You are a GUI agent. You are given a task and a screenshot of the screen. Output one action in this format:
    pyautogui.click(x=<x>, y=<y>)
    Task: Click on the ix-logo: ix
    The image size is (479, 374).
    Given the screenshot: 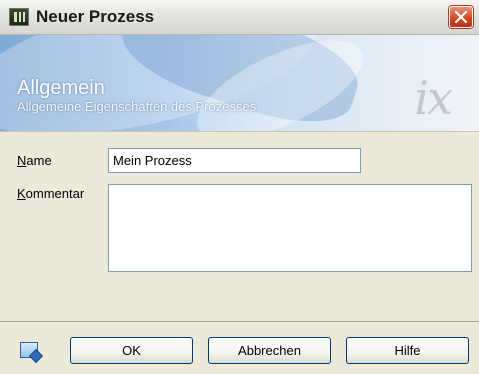 What is the action you would take?
    pyautogui.click(x=433, y=98)
    